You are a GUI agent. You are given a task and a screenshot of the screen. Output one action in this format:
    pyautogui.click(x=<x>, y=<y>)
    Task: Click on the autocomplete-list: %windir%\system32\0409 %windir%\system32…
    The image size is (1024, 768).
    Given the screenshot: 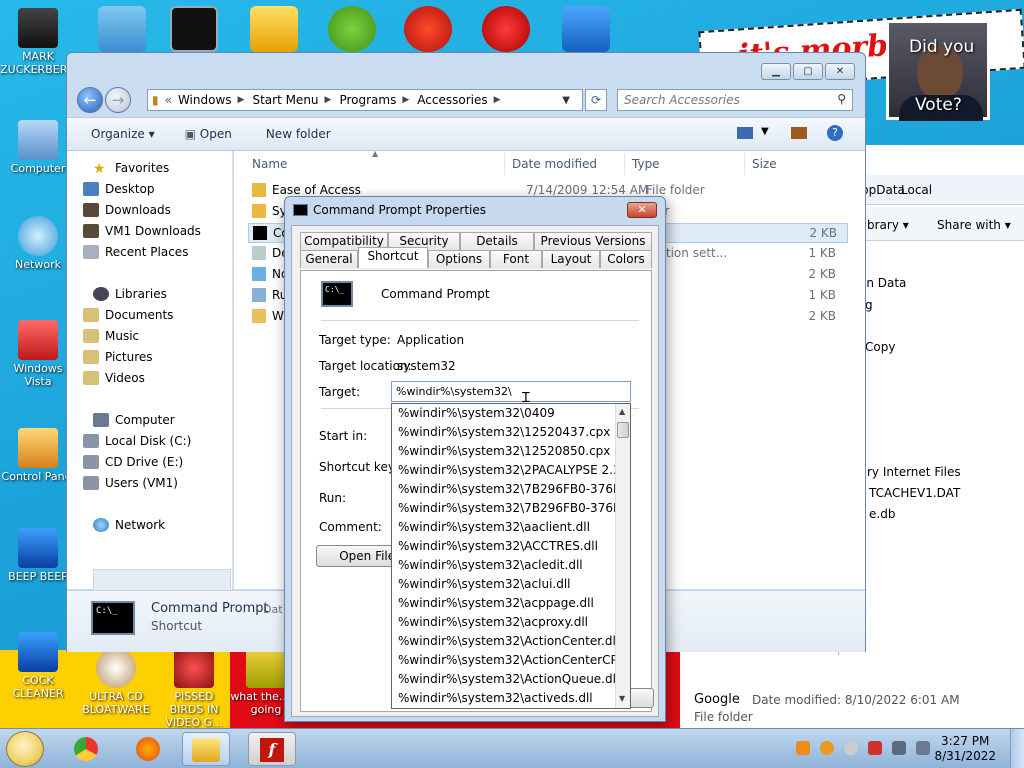 What is the action you would take?
    pyautogui.click(x=511, y=556)
    